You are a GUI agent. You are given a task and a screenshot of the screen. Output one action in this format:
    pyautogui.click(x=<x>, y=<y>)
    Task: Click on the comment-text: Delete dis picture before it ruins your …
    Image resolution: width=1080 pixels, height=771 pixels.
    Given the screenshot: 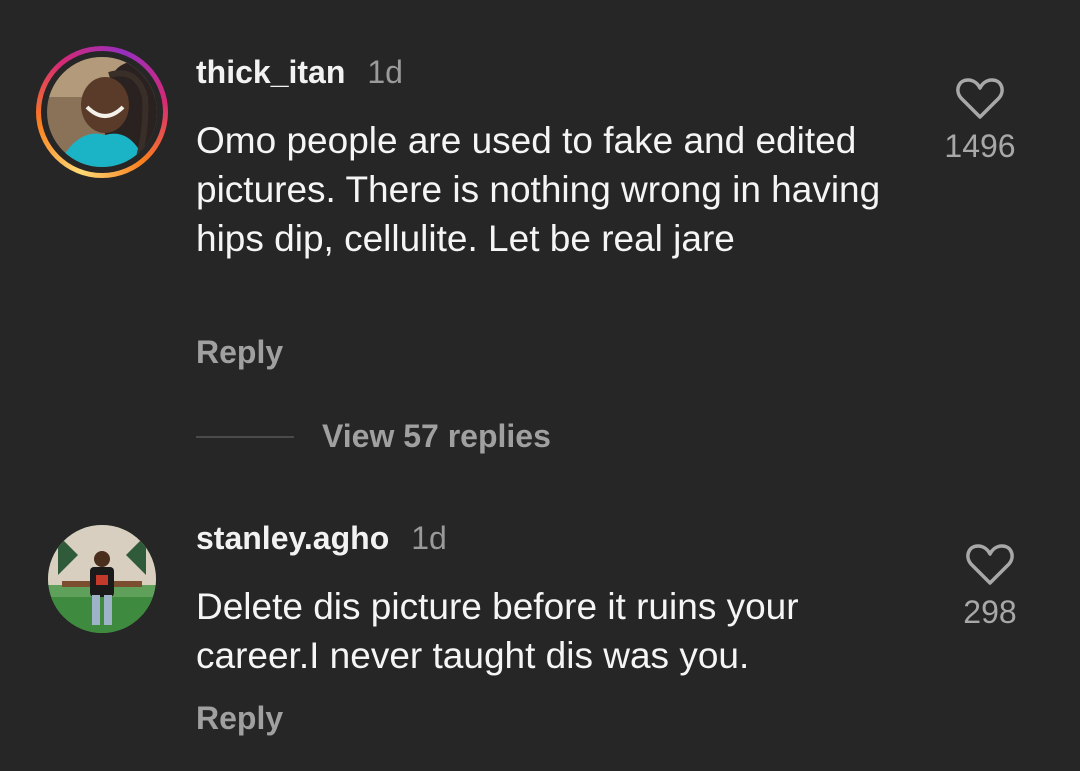 What is the action you would take?
    pyautogui.click(x=497, y=631)
    